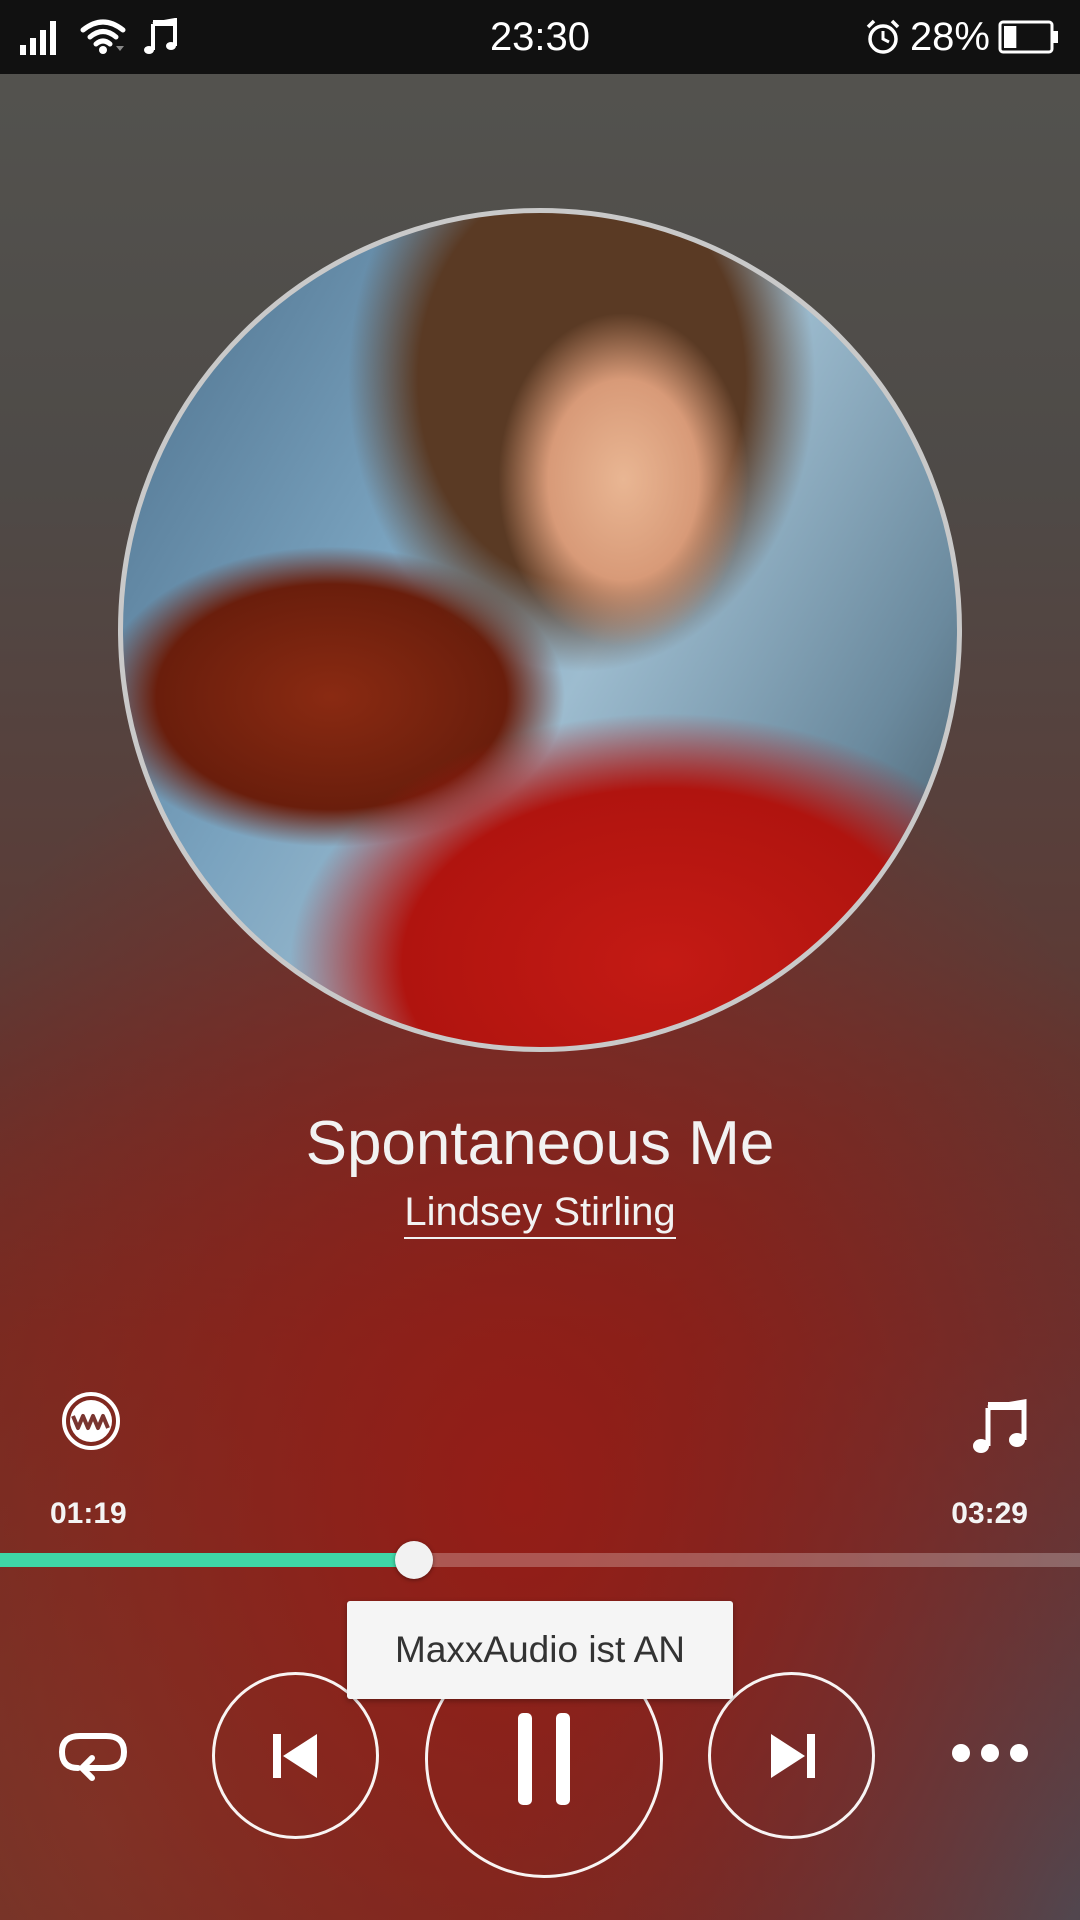 This screenshot has height=1920, width=1080. I want to click on wifi-icon, so click(103, 36).